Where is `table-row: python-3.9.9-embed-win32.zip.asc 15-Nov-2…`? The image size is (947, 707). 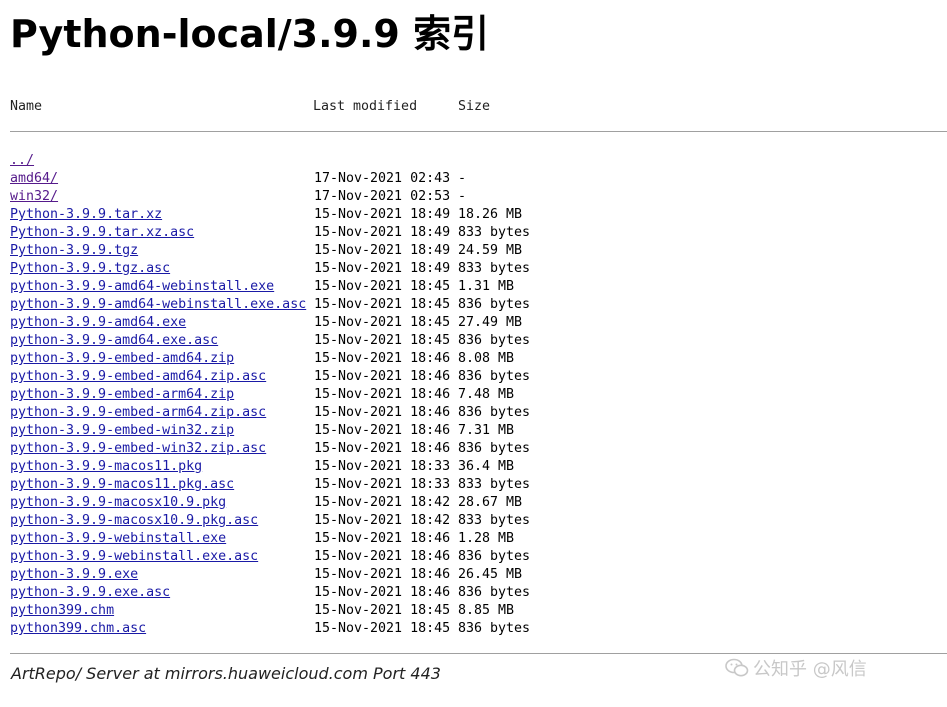
table-row: python-3.9.9-embed-win32.zip.asc 15-Nov-2… is located at coordinates (475, 449).